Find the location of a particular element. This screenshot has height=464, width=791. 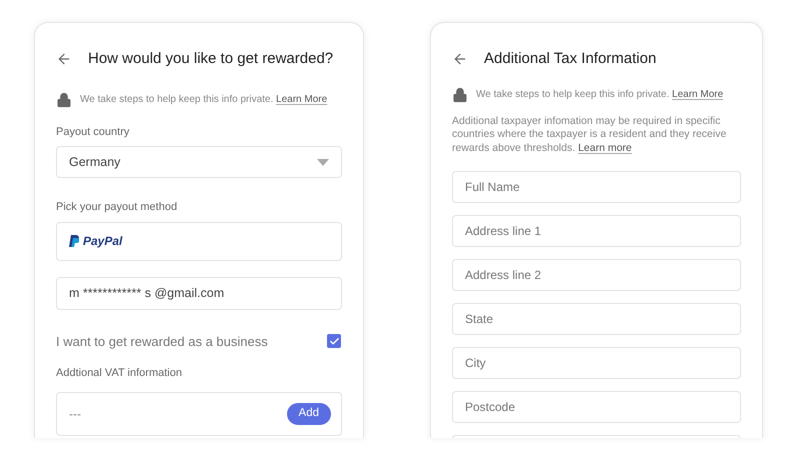

vat-field: --- Add is located at coordinates (199, 414).